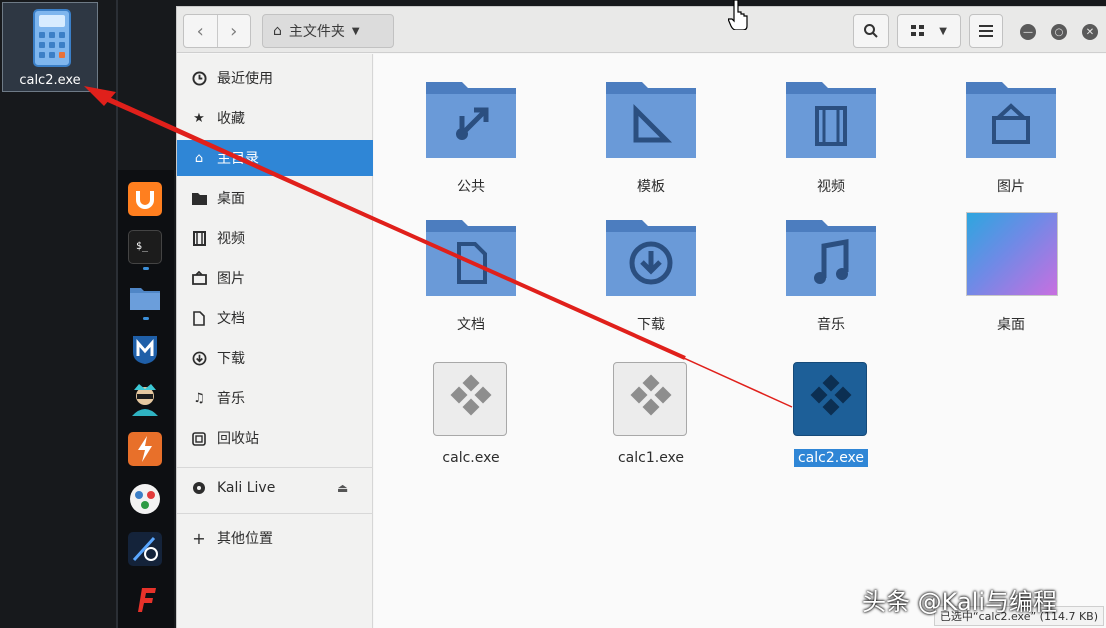 The image size is (1106, 628). I want to click on file-calc2-exe: calc2.exe, so click(831, 414).